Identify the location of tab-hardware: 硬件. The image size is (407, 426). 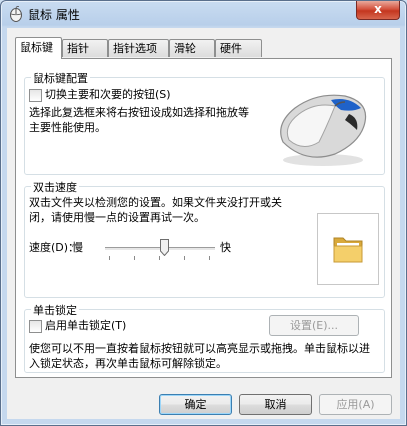
(238, 48).